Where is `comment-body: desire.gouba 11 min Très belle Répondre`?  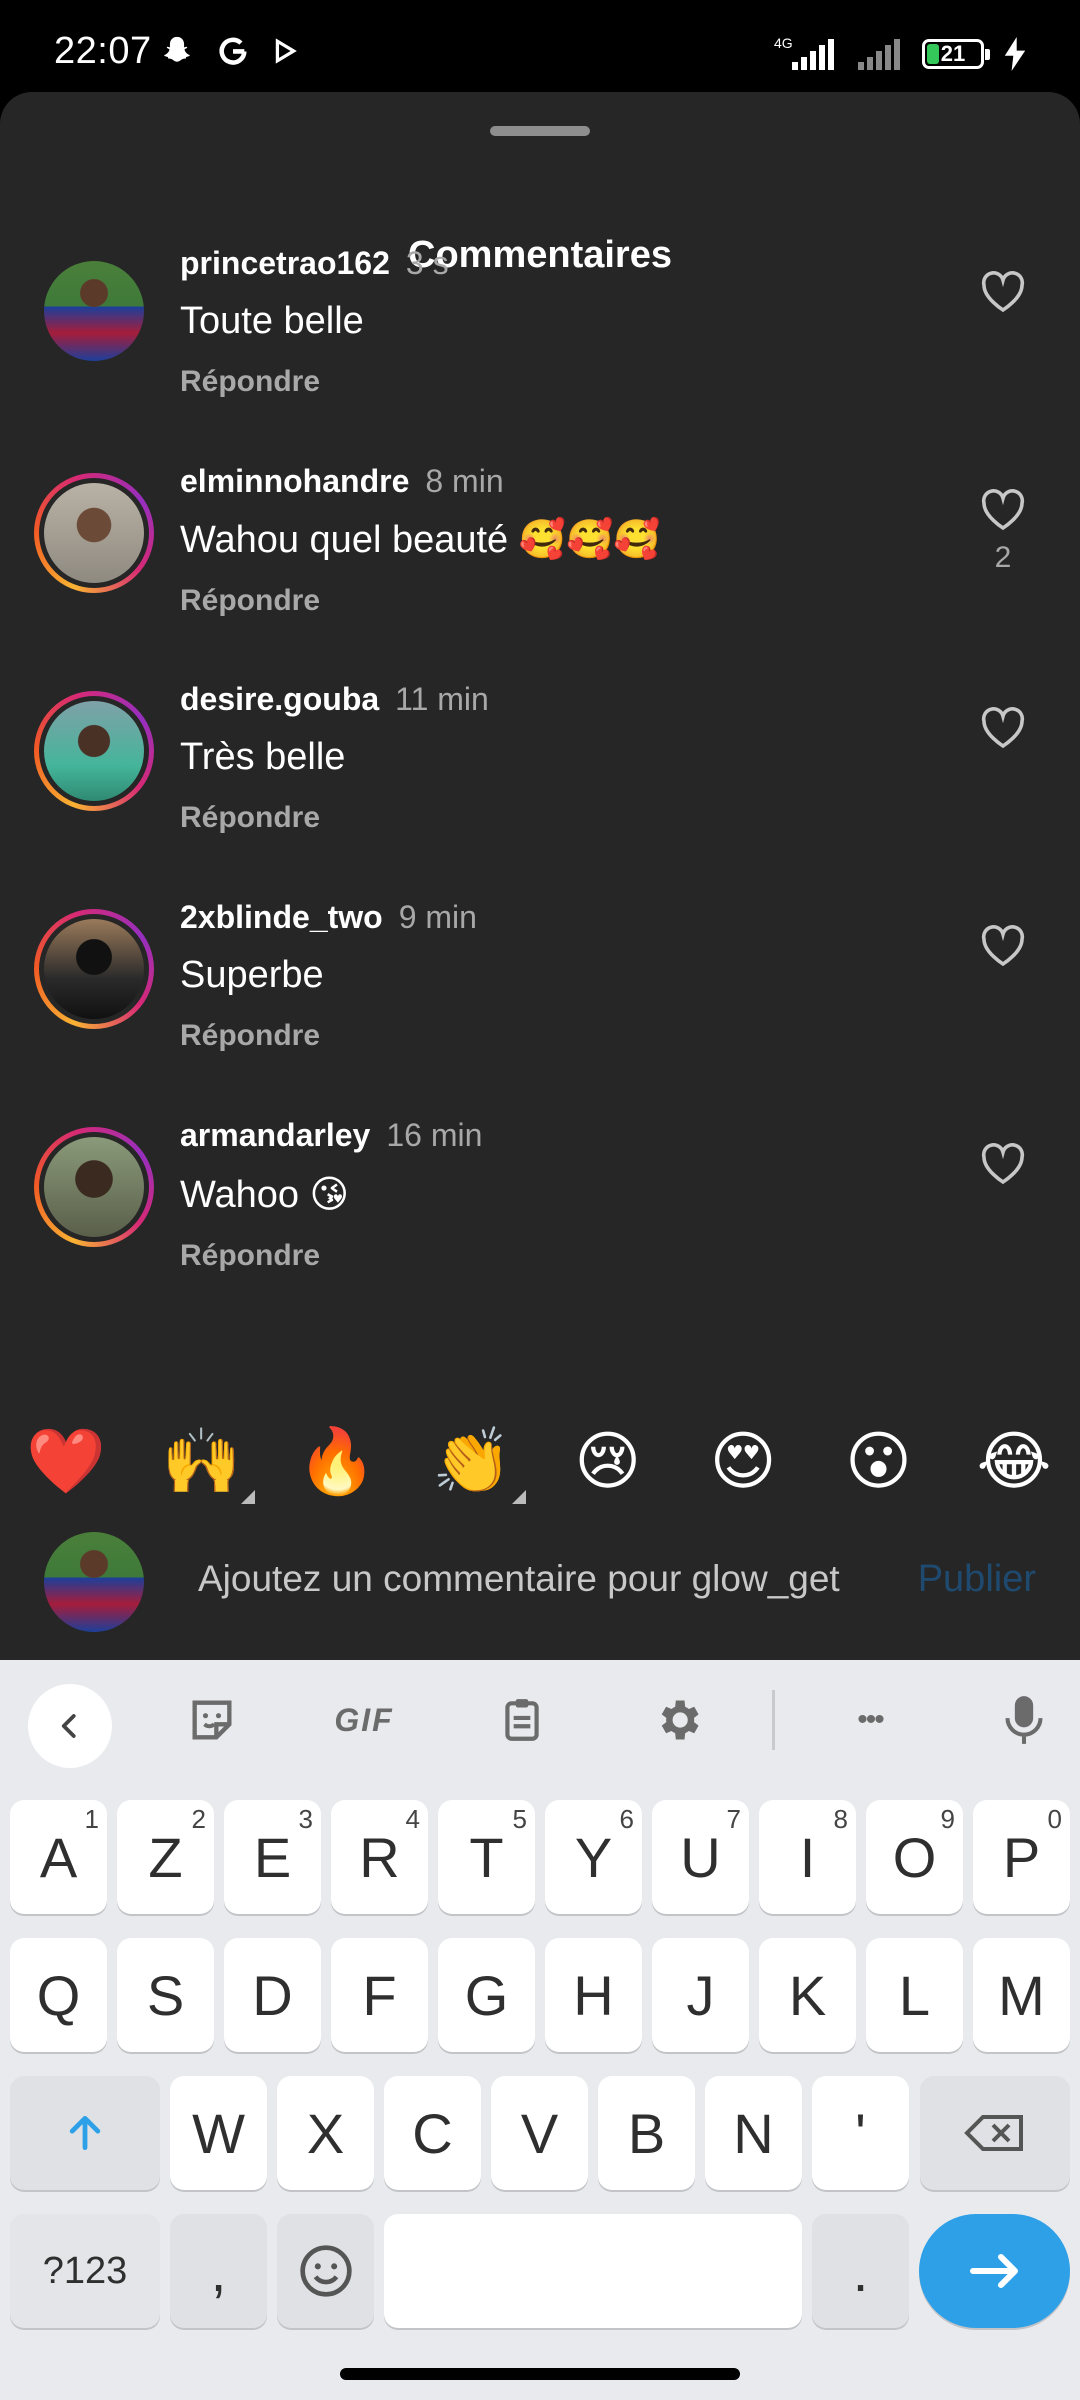 comment-body: desire.gouba 11 min Très belle Répondre is located at coordinates (555, 752).